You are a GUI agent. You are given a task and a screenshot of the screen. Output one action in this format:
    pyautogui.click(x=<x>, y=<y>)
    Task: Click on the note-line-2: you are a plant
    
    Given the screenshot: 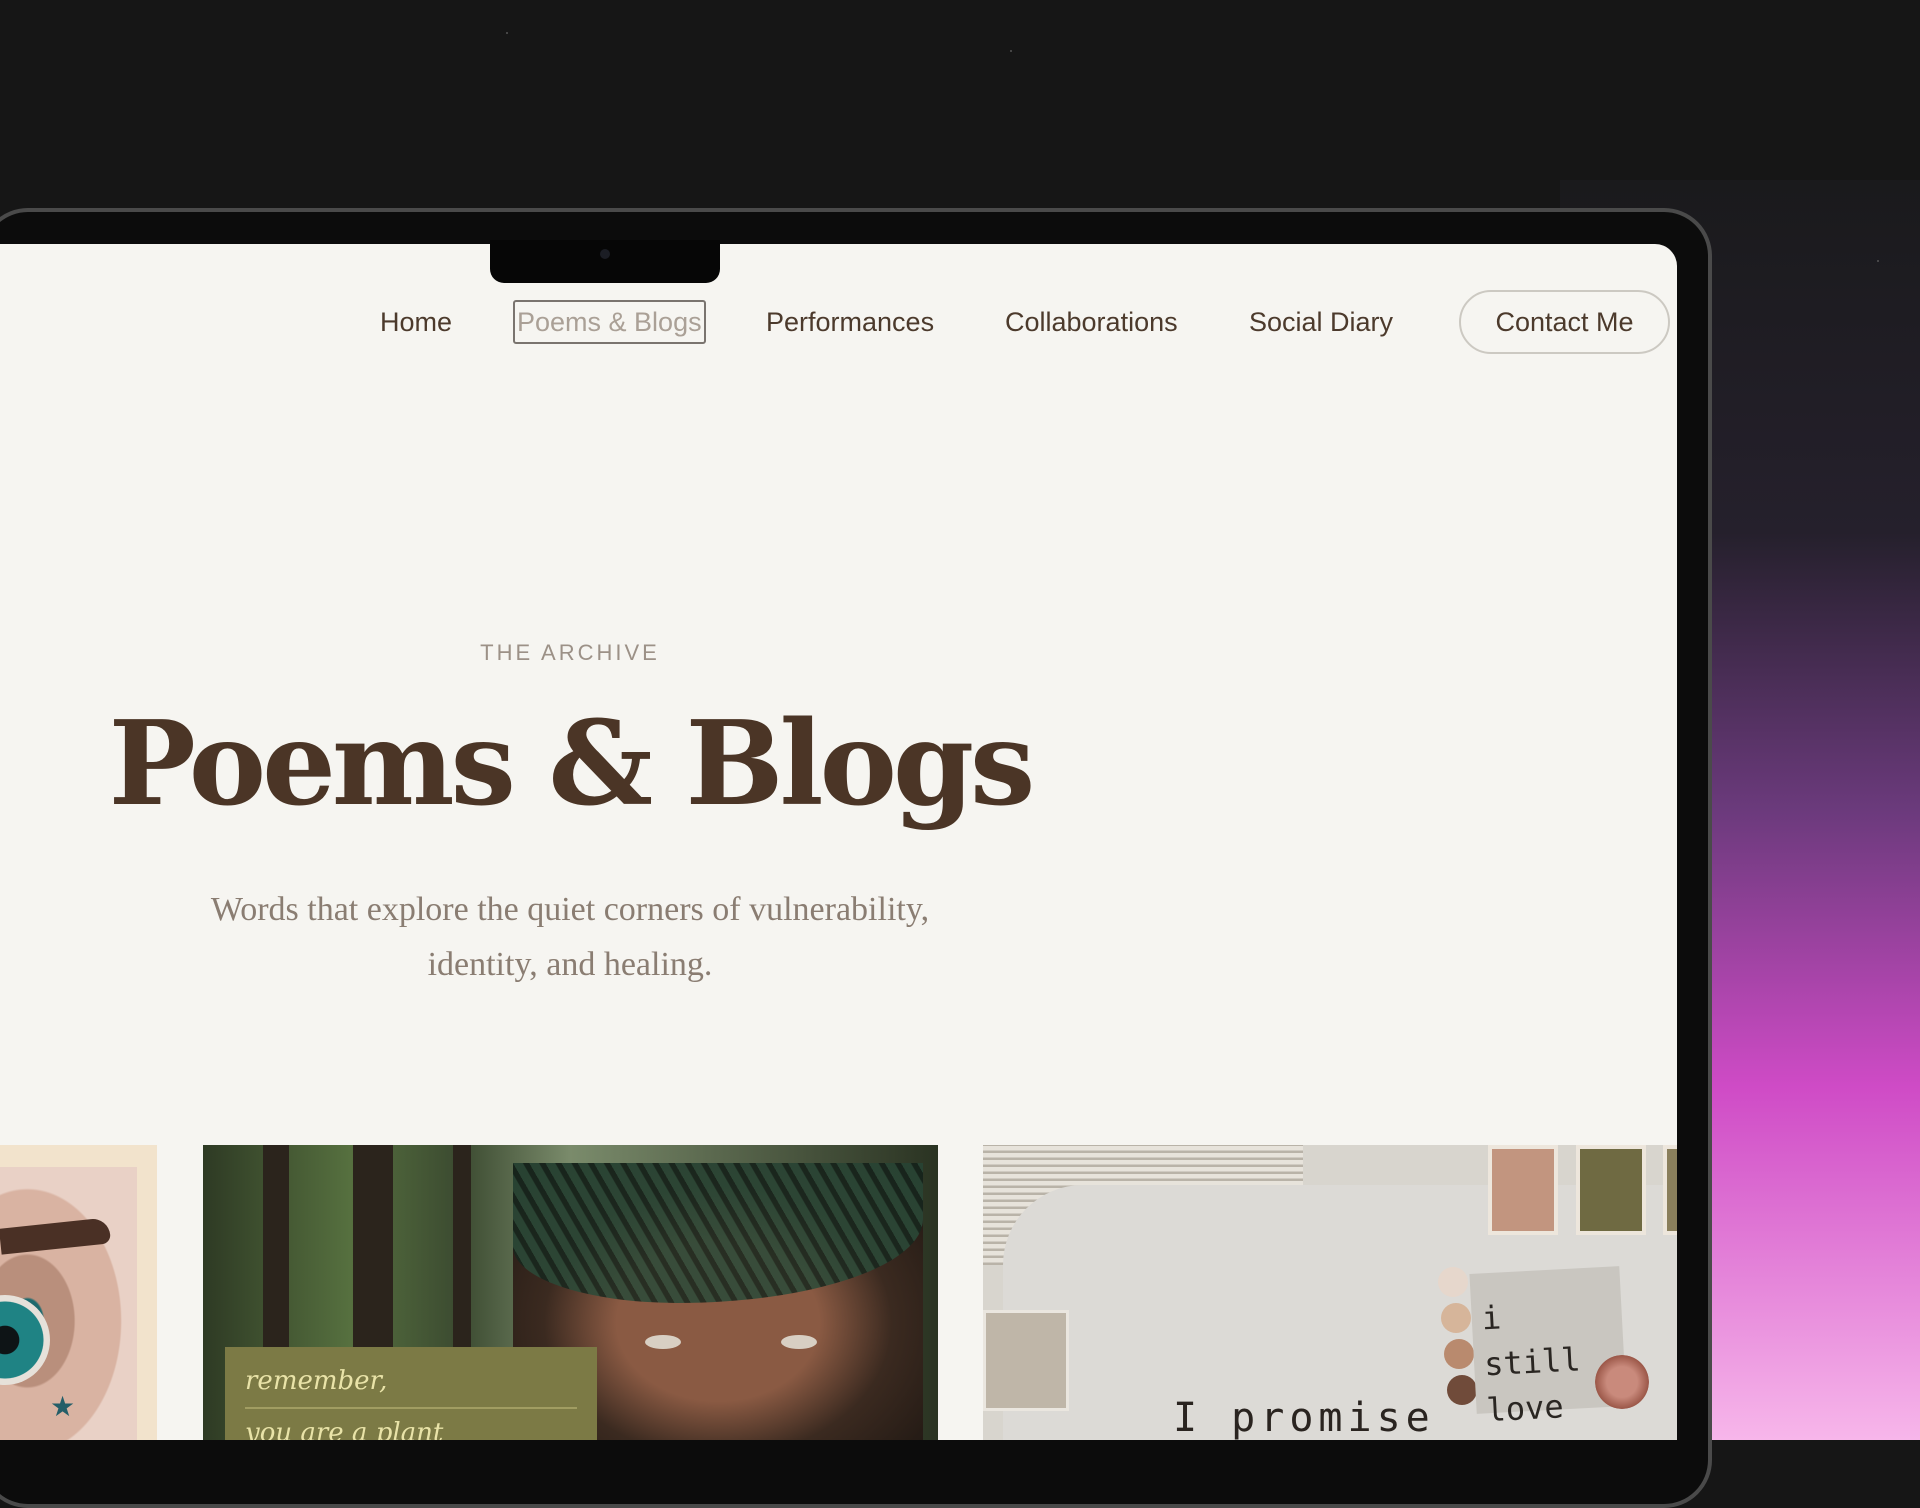 What is the action you would take?
    pyautogui.click(x=344, y=1429)
    